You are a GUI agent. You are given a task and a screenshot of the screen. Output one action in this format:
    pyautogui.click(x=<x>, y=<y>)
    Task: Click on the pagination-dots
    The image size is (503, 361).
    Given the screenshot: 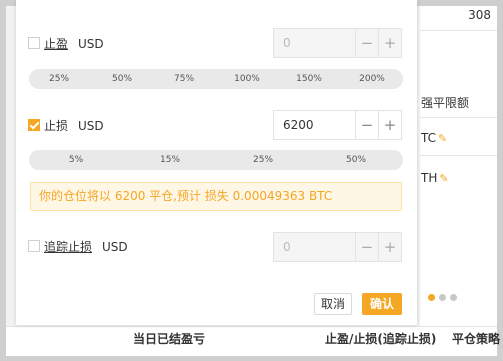 What is the action you would take?
    pyautogui.click(x=444, y=297)
    